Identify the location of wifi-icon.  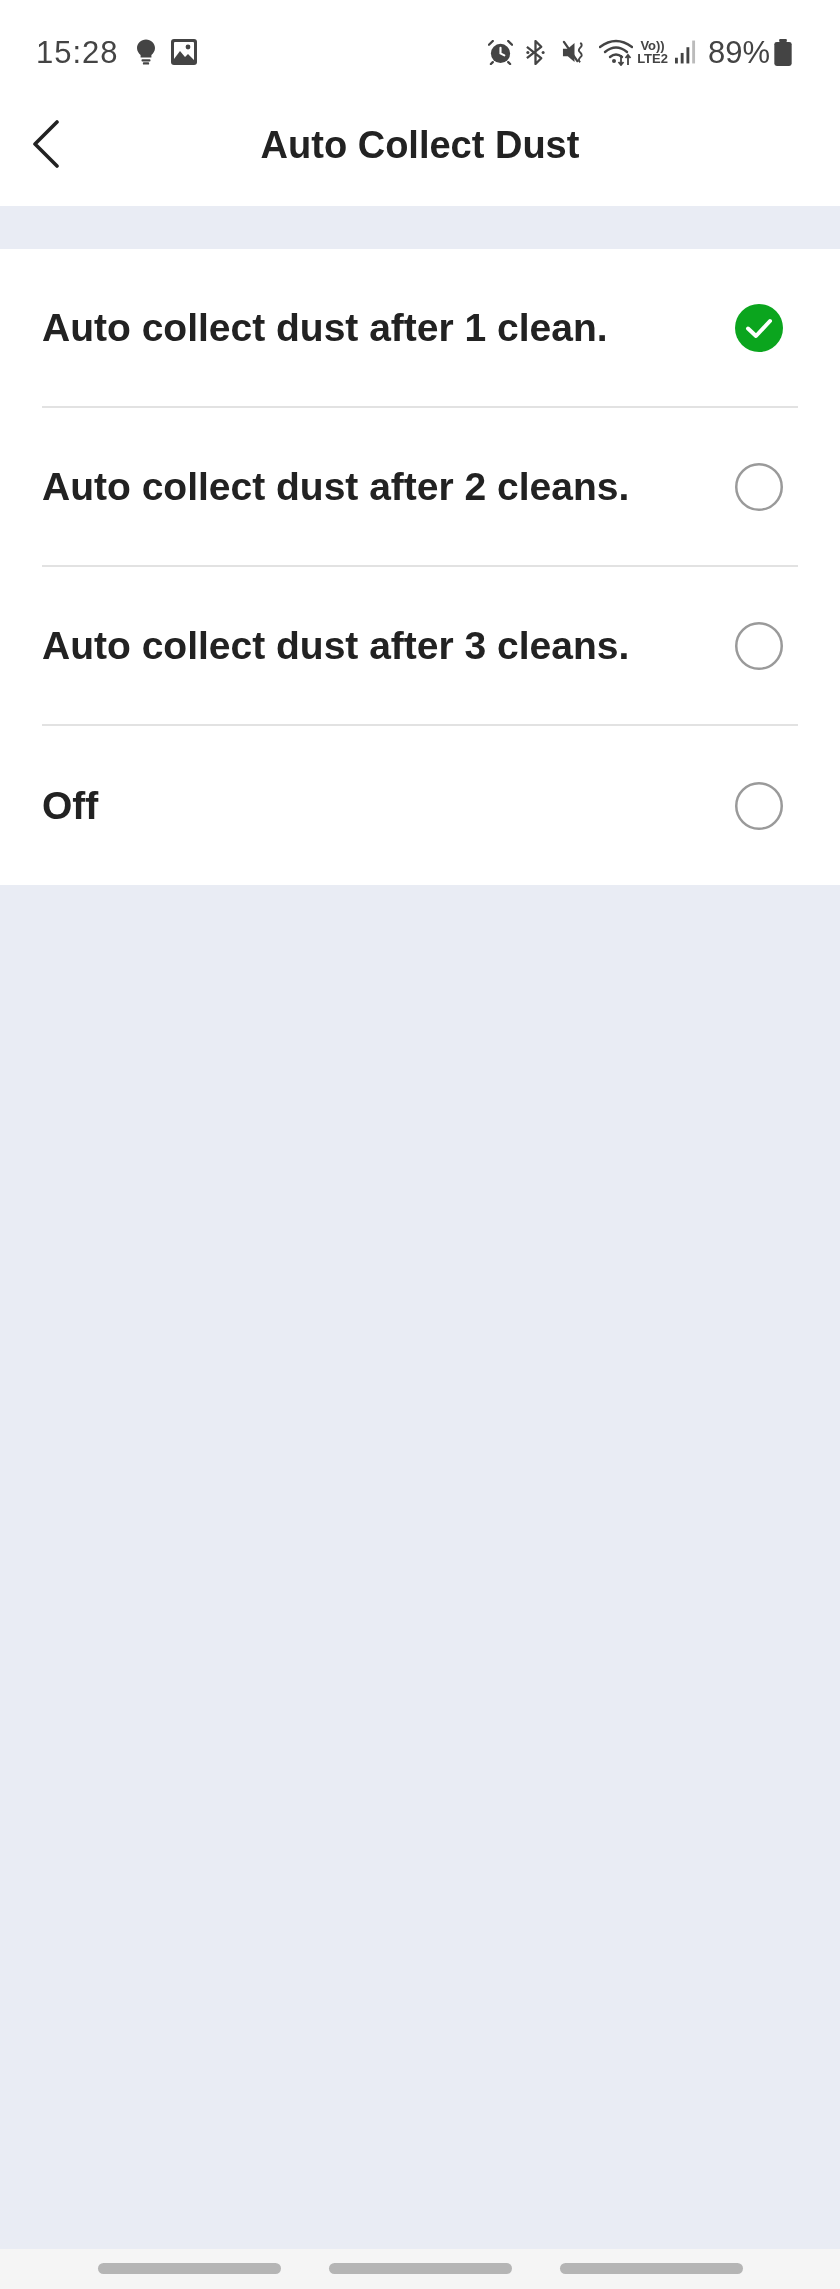
(616, 52).